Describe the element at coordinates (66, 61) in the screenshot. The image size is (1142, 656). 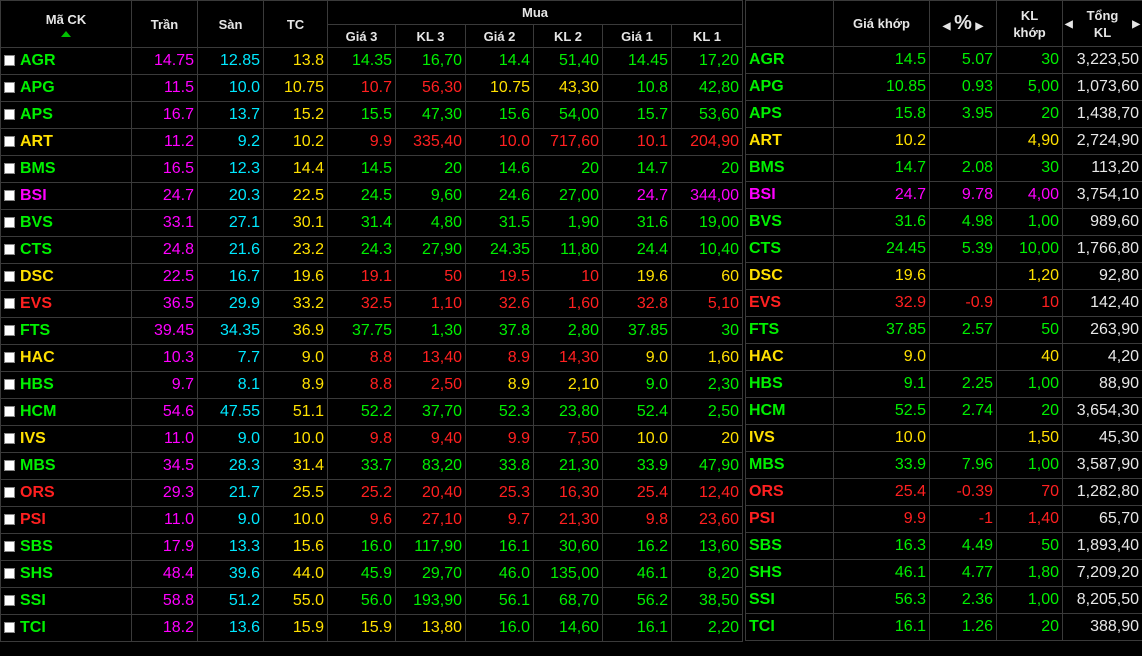
I see `sym-cell: AGR` at that location.